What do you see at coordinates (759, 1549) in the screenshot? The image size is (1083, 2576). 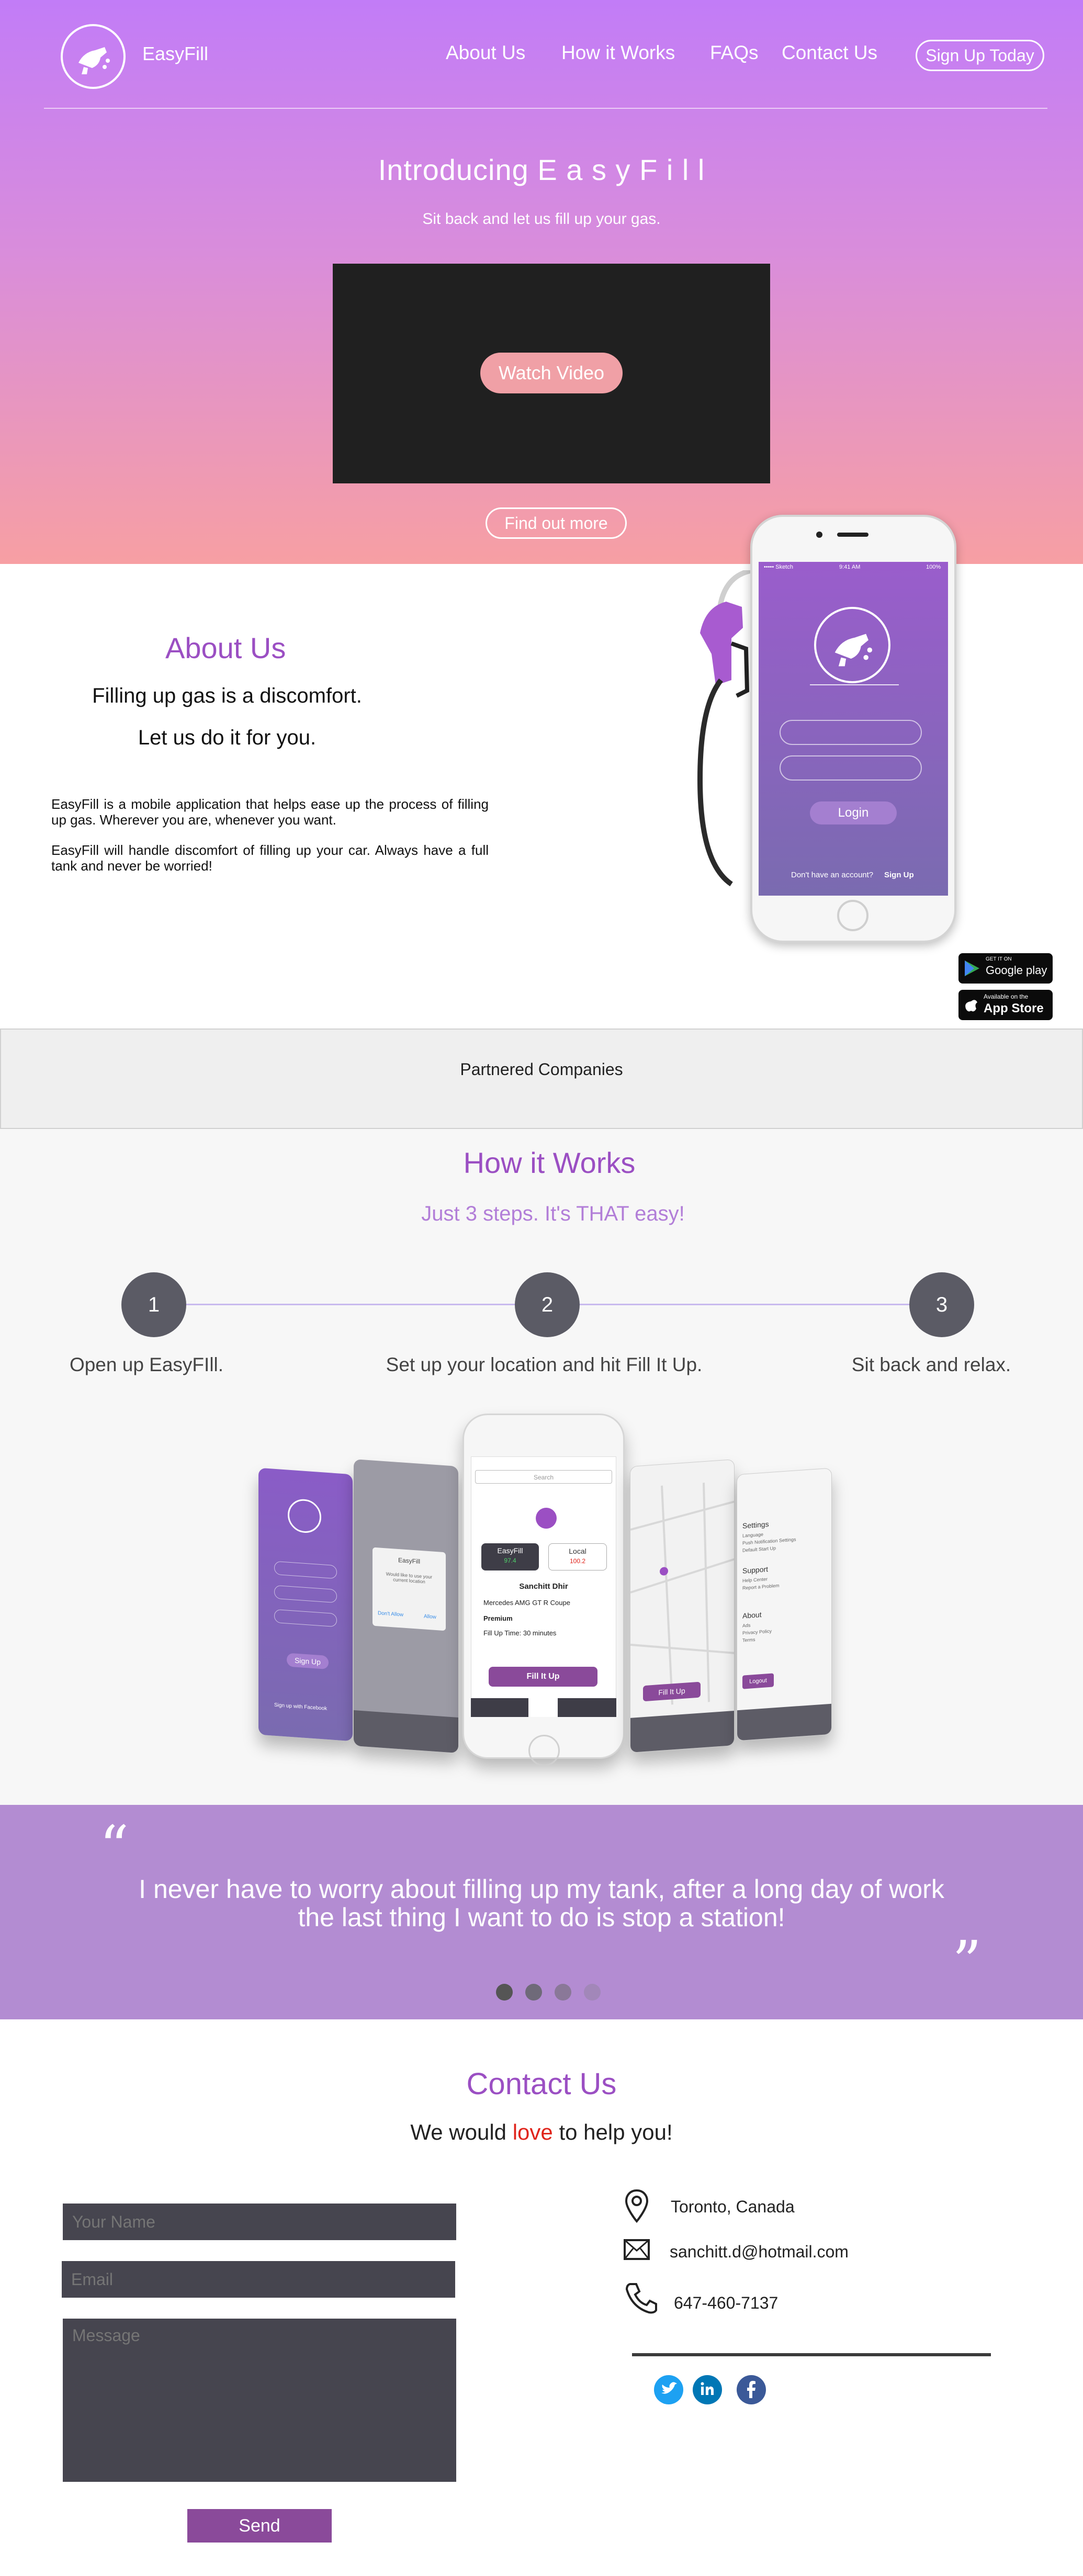 I see `mock-settings-item-3: Default Start Up` at bounding box center [759, 1549].